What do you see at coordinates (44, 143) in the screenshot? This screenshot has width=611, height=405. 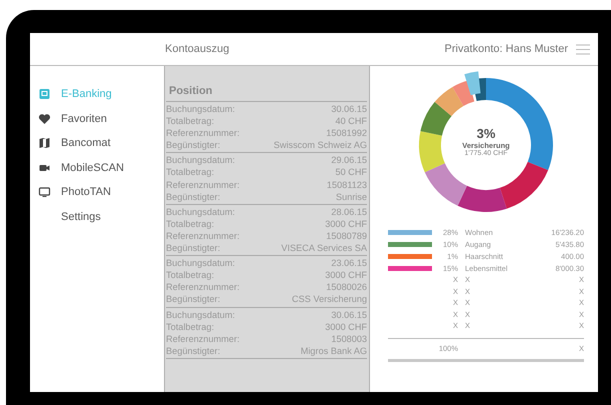 I see `map-icon` at bounding box center [44, 143].